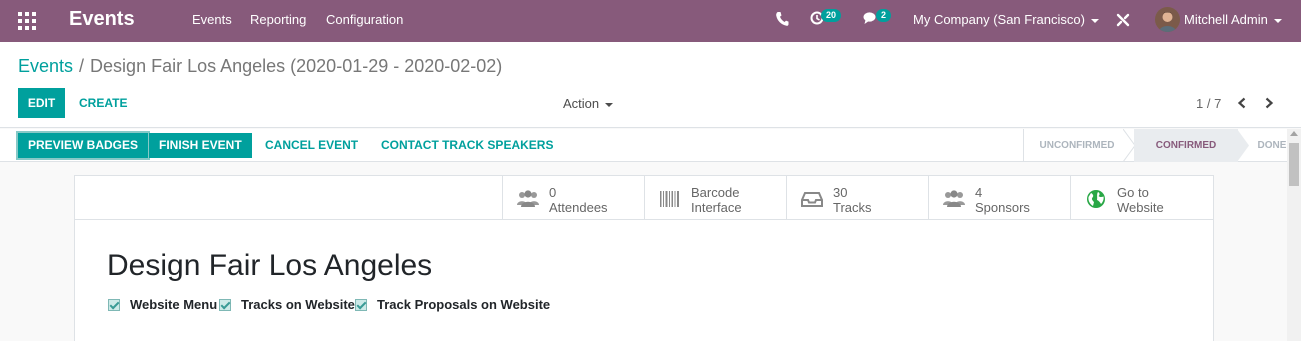 The image size is (1301, 341). What do you see at coordinates (114, 305) in the screenshot?
I see `website-menu-checkbox` at bounding box center [114, 305].